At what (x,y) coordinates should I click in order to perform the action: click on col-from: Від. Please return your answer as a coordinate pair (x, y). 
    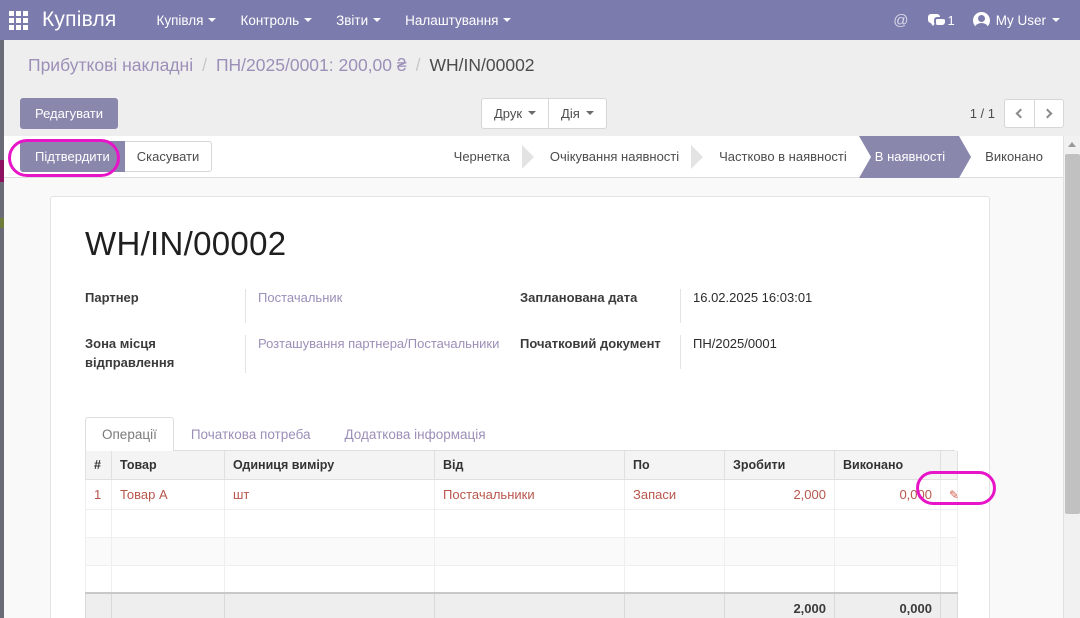
    Looking at the image, I should click on (529, 465).